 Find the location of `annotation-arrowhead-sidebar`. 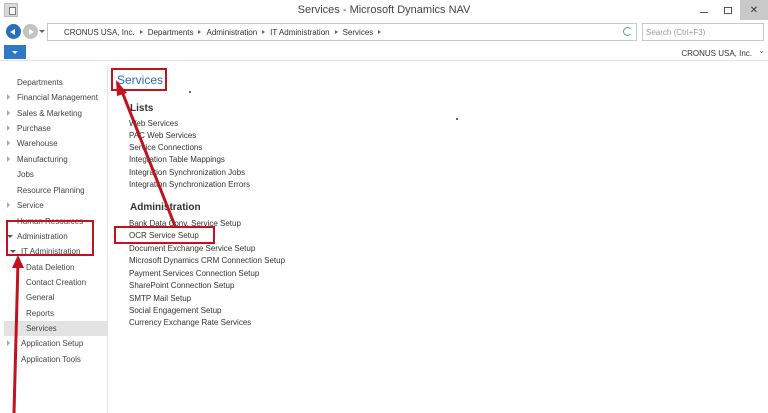

annotation-arrowhead-sidebar is located at coordinates (18, 261).